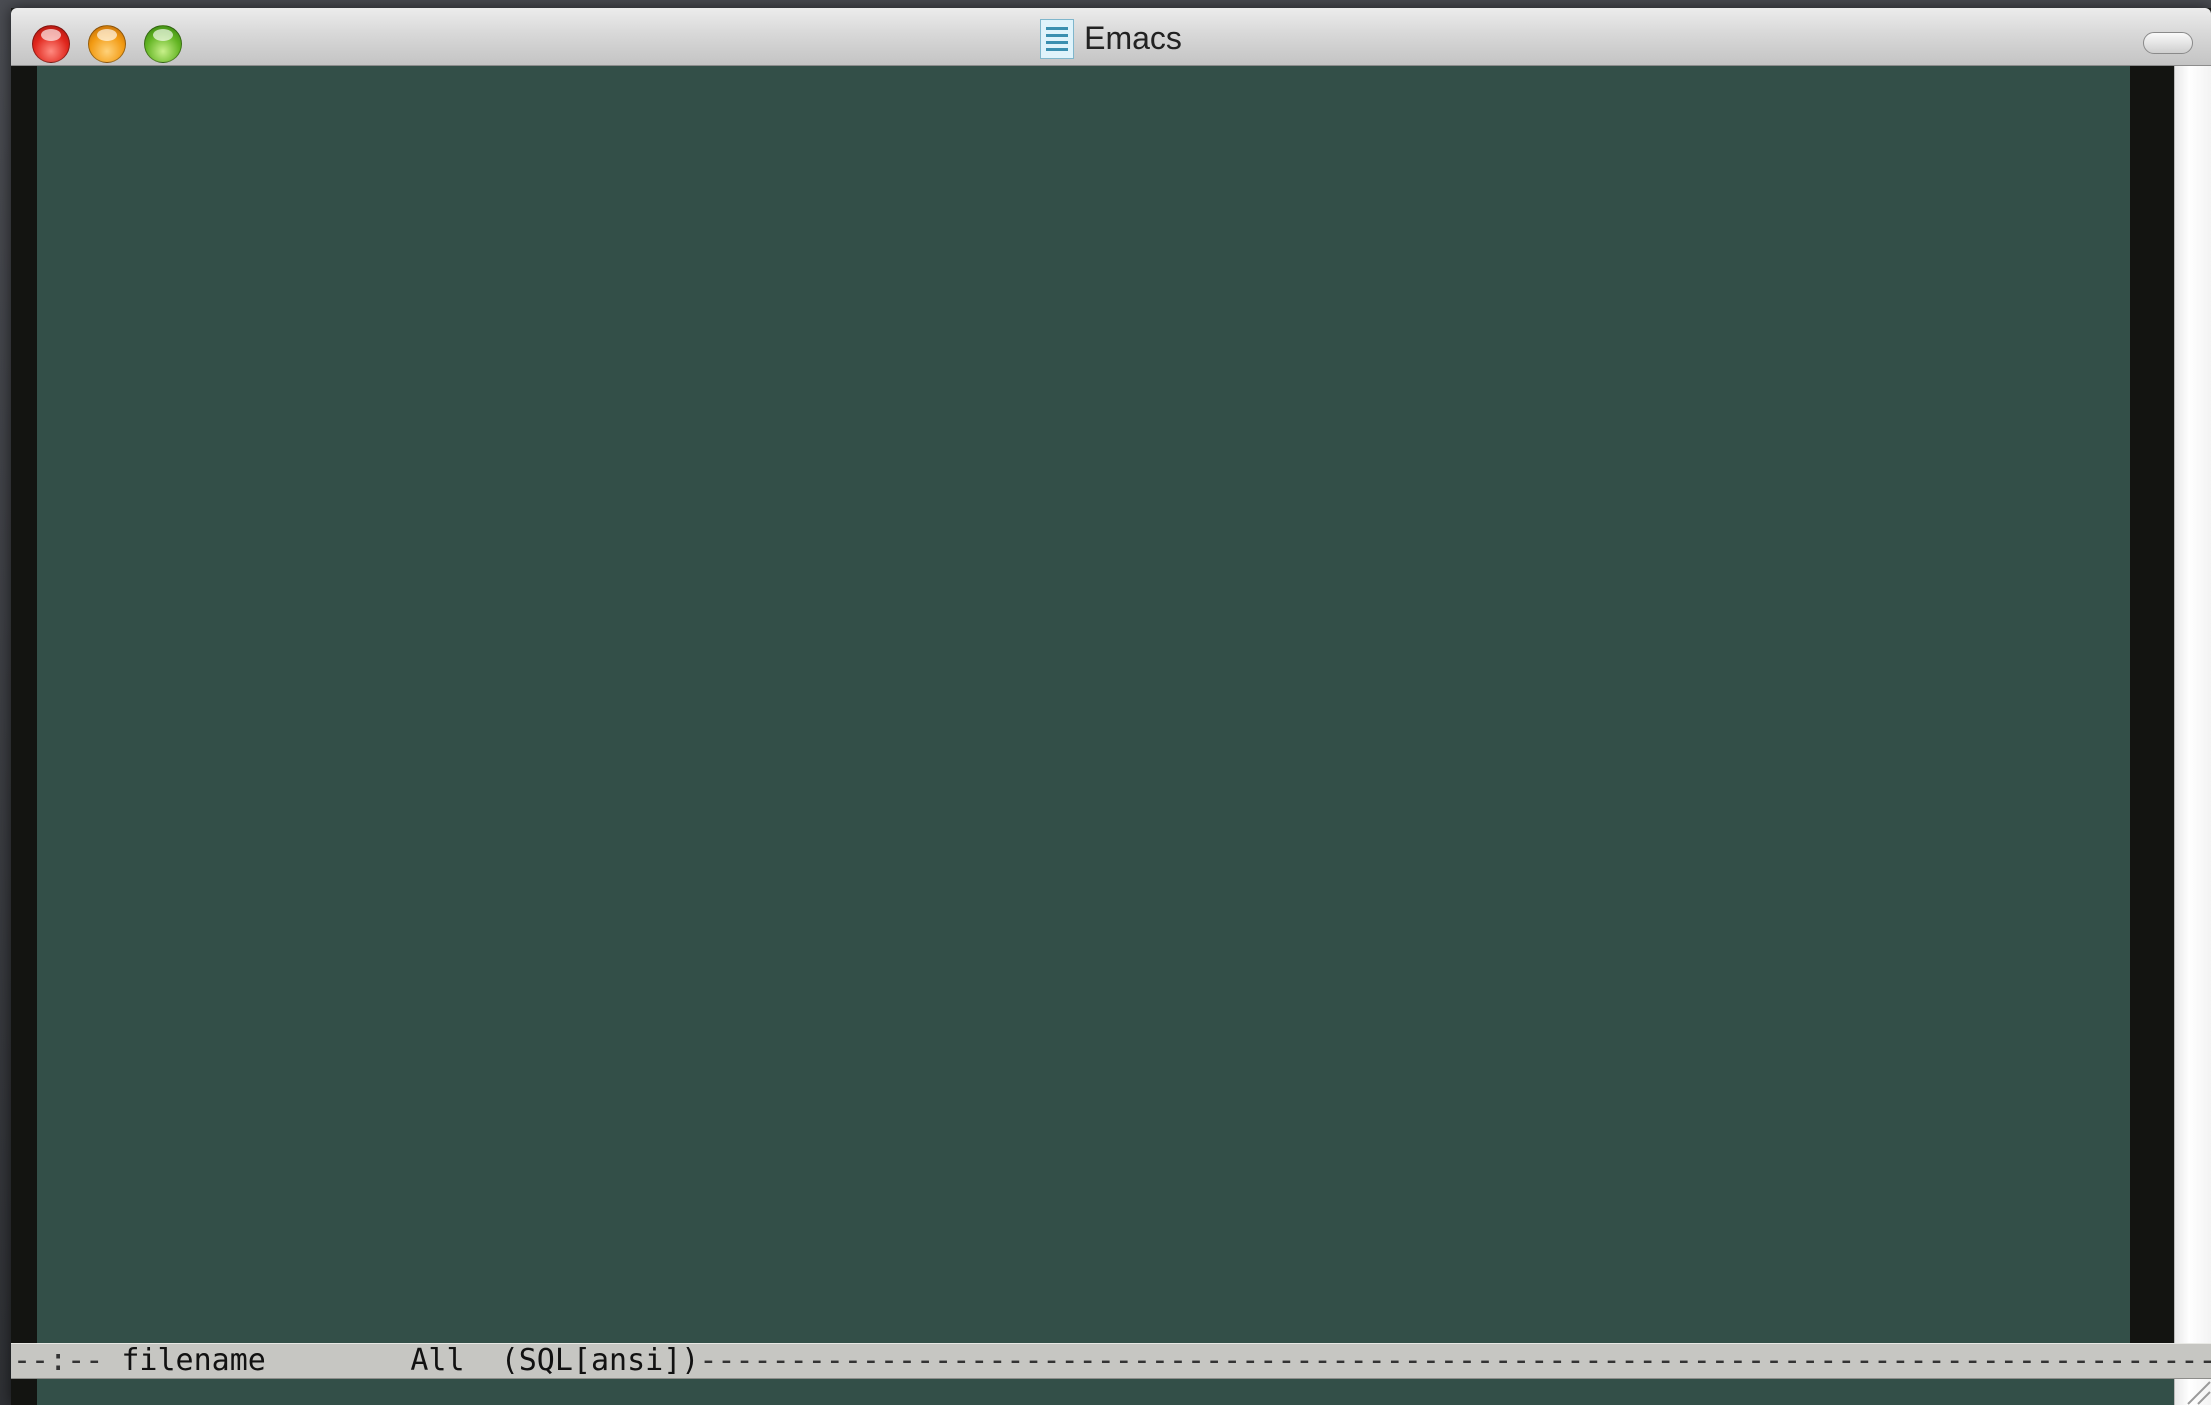 The image size is (2211, 1405). I want to click on window-title-group: Emacs, so click(1111, 36).